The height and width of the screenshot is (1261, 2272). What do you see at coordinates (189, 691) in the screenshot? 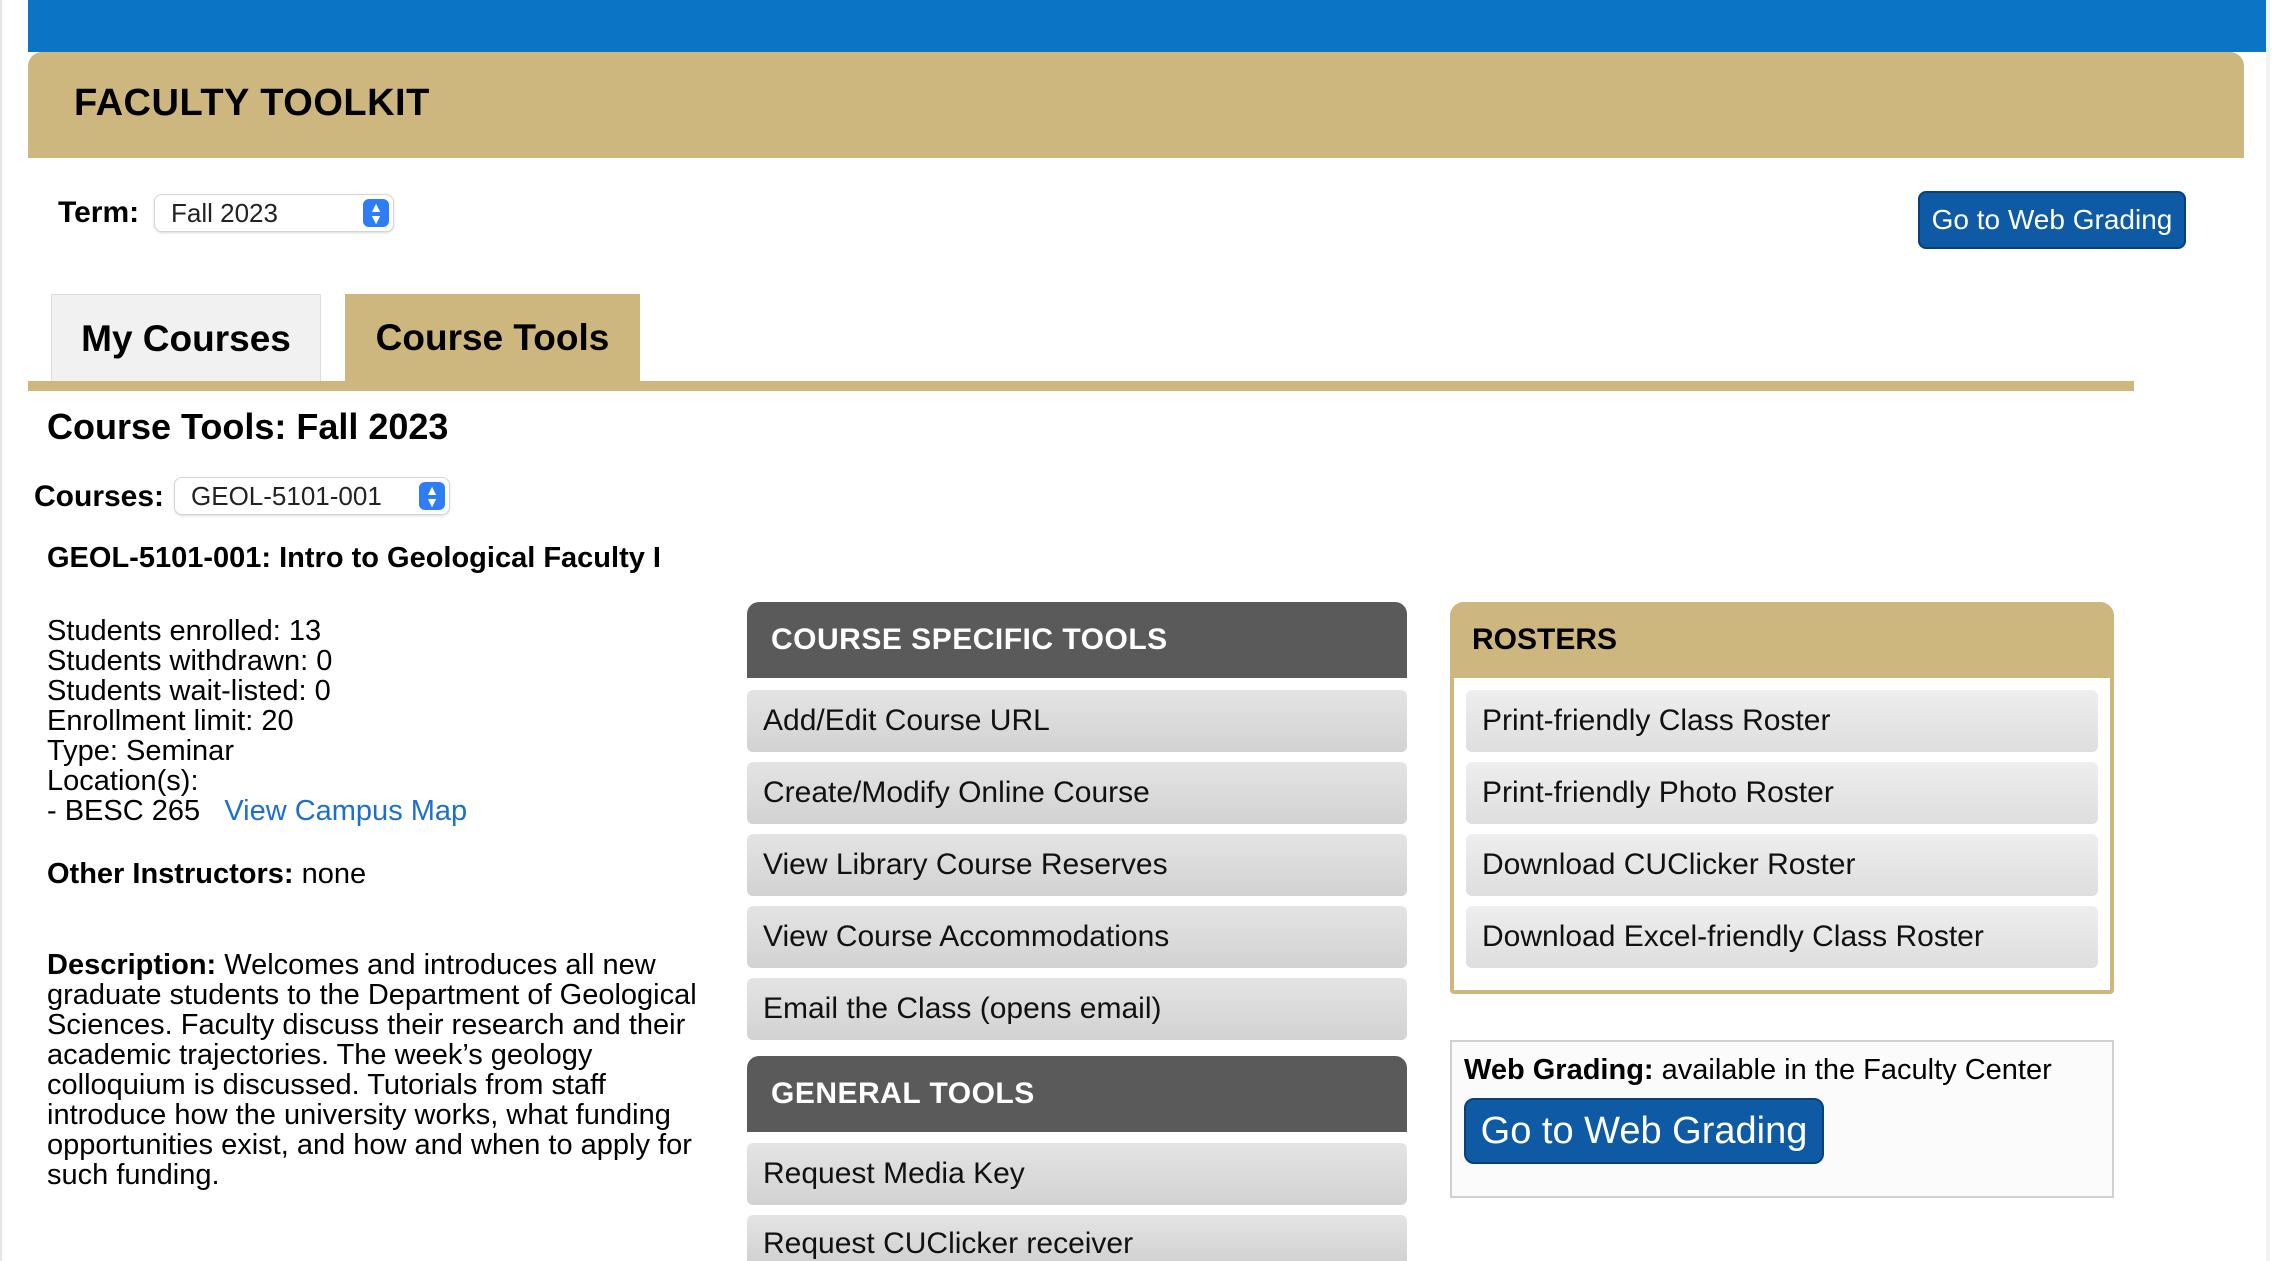
I see `stat-waitlisted: Students wait-listed: 0` at bounding box center [189, 691].